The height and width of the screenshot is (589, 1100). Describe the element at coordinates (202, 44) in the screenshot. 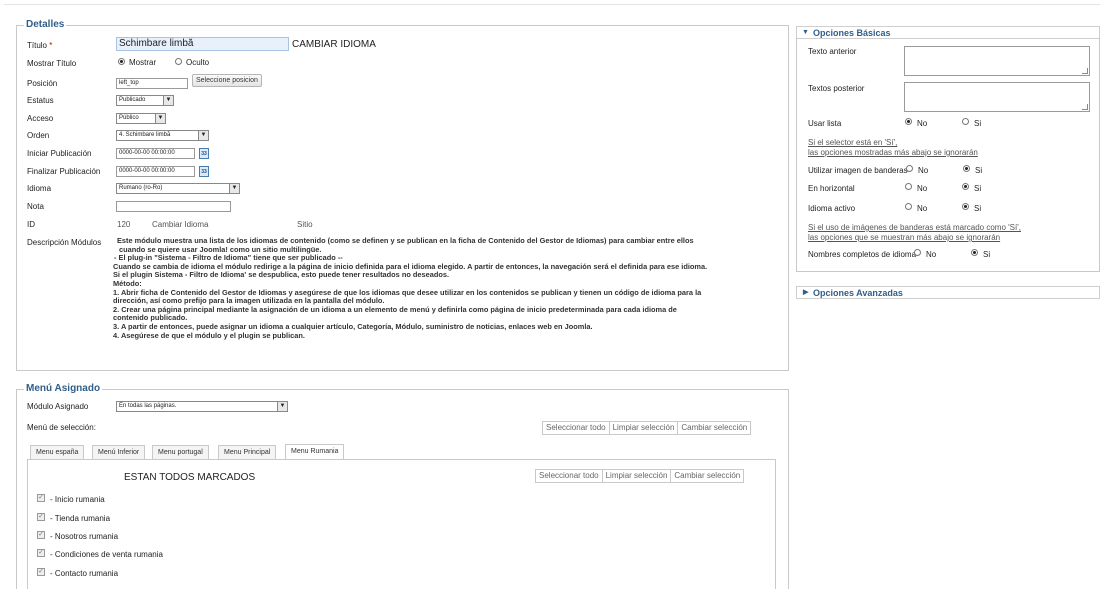

I see `titulo-input: Schimbare limbă` at that location.